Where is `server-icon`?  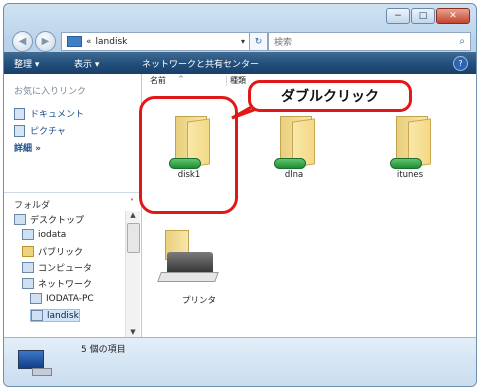 server-icon is located at coordinates (37, 315).